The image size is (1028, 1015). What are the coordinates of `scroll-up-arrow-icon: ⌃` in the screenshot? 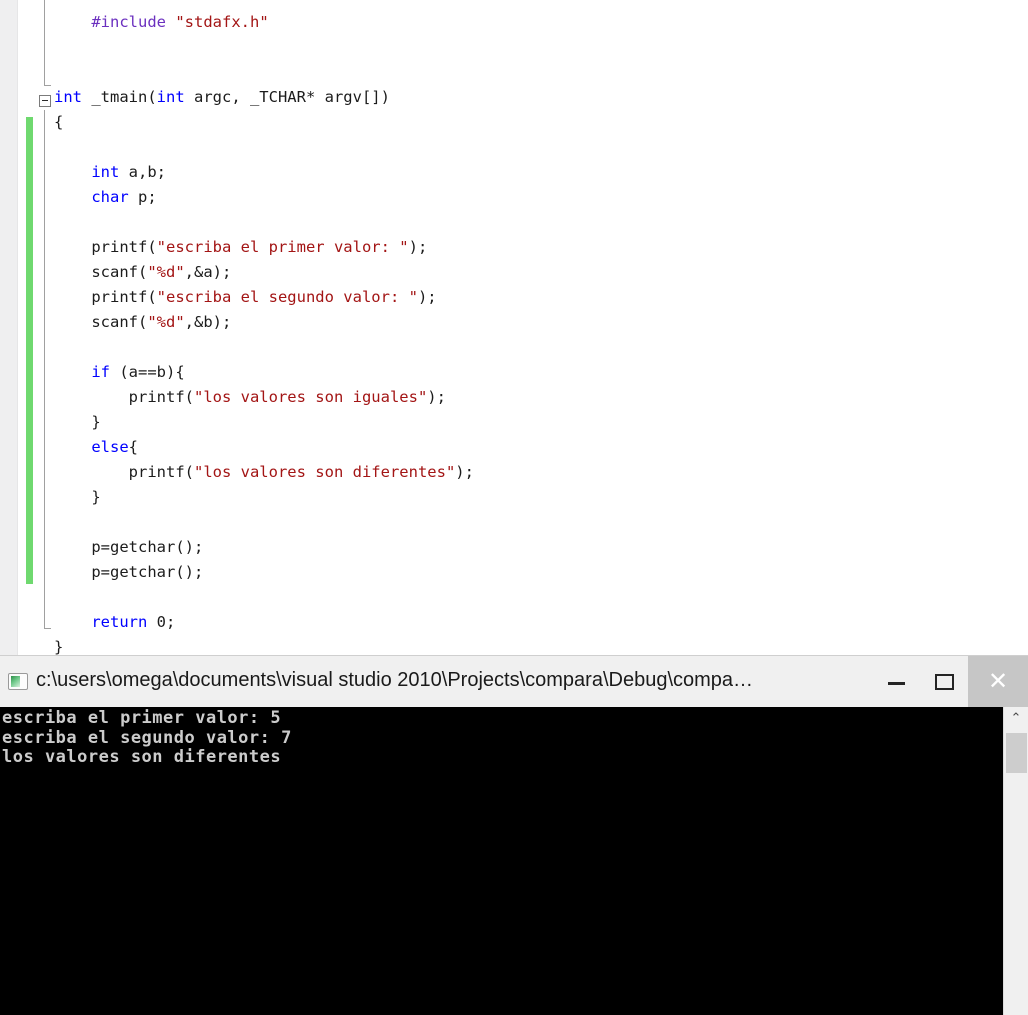 It's located at (1016, 719).